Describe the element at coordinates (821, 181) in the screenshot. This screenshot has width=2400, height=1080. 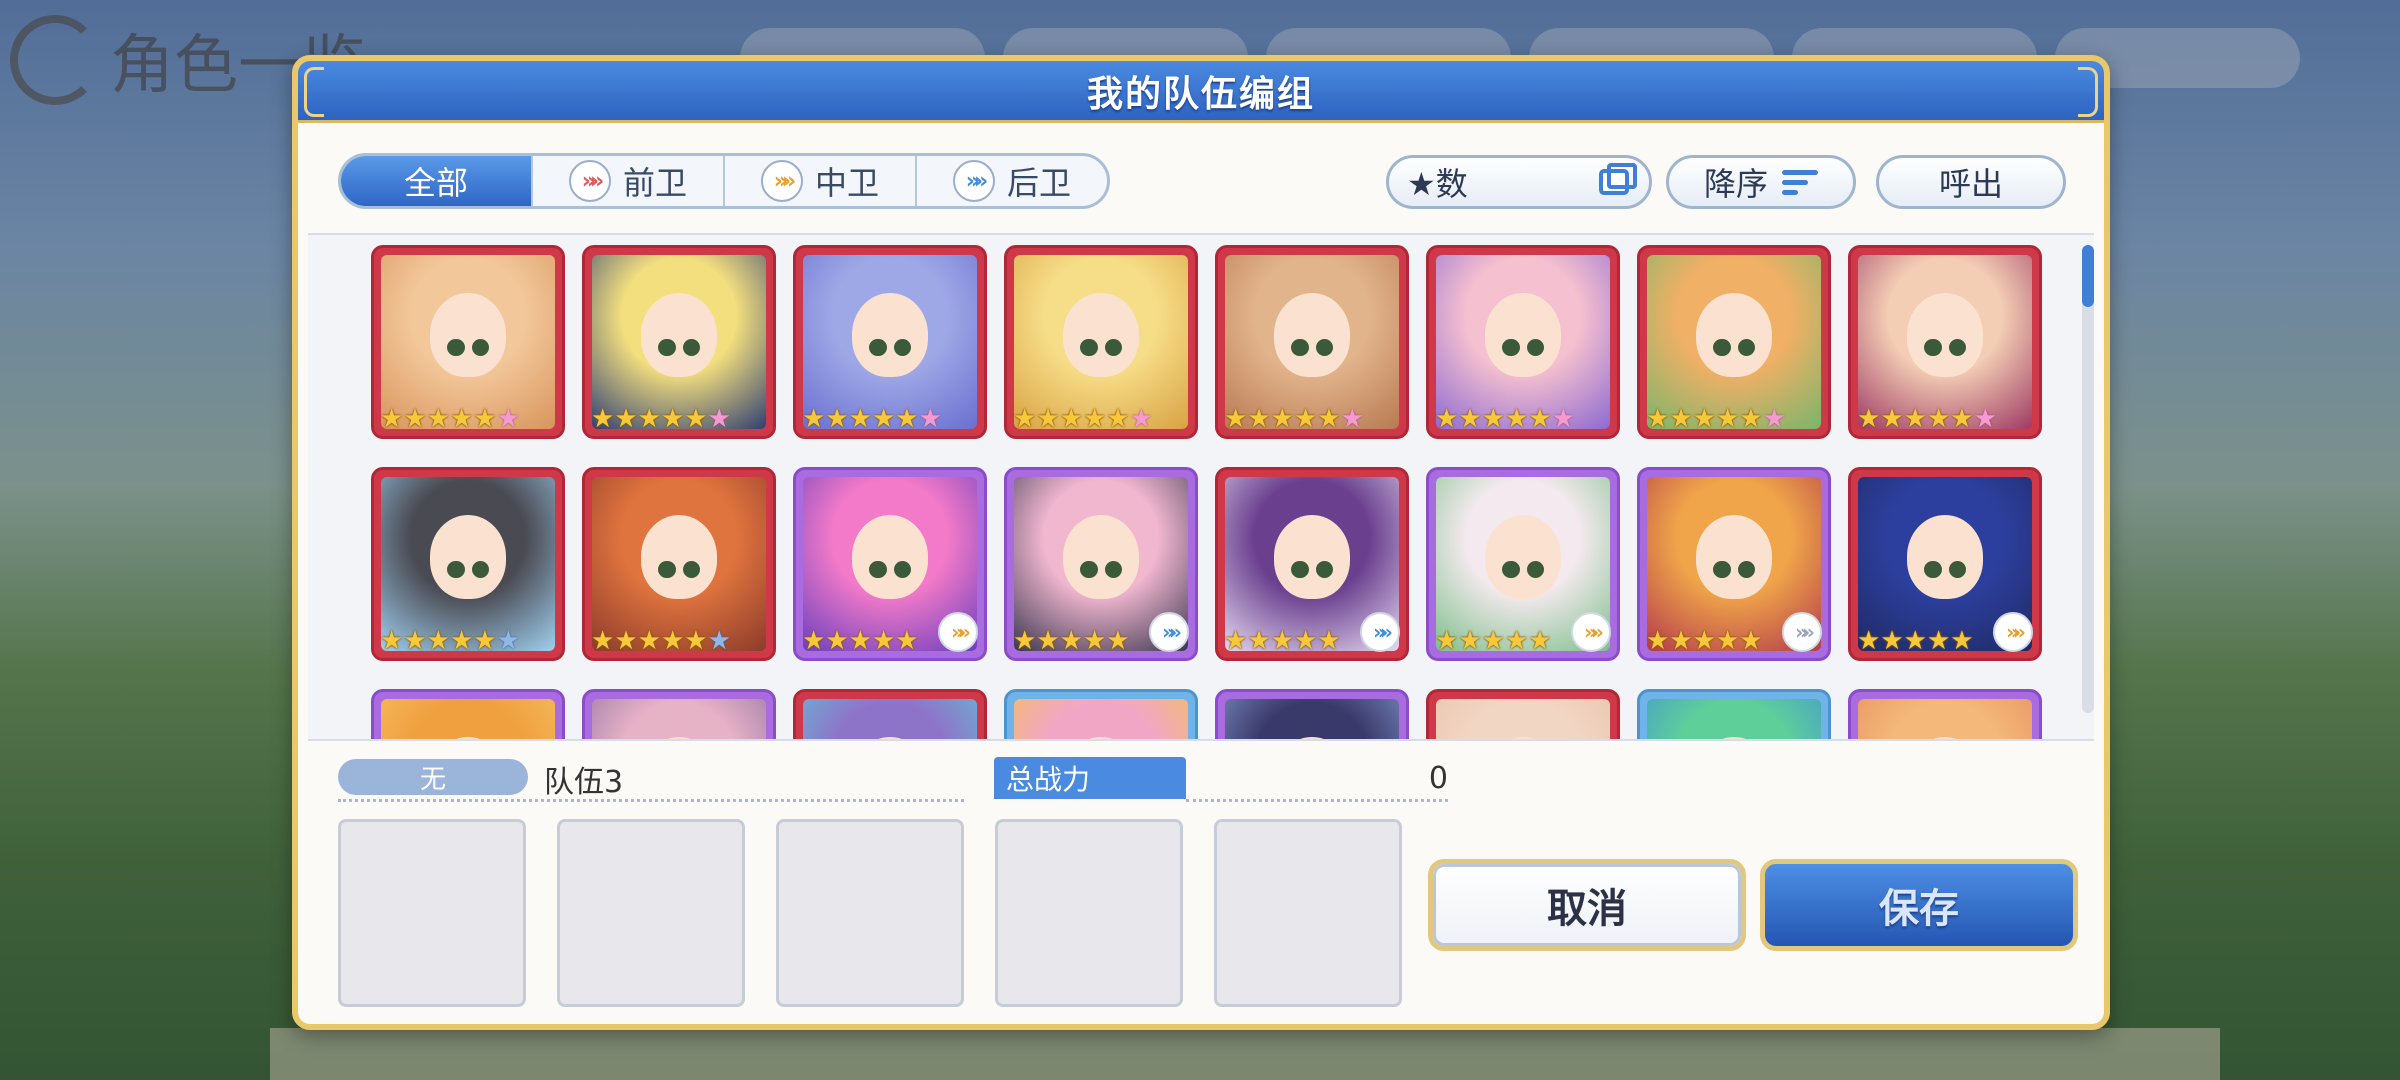
I see `tab-middle: »» 中卫` at that location.